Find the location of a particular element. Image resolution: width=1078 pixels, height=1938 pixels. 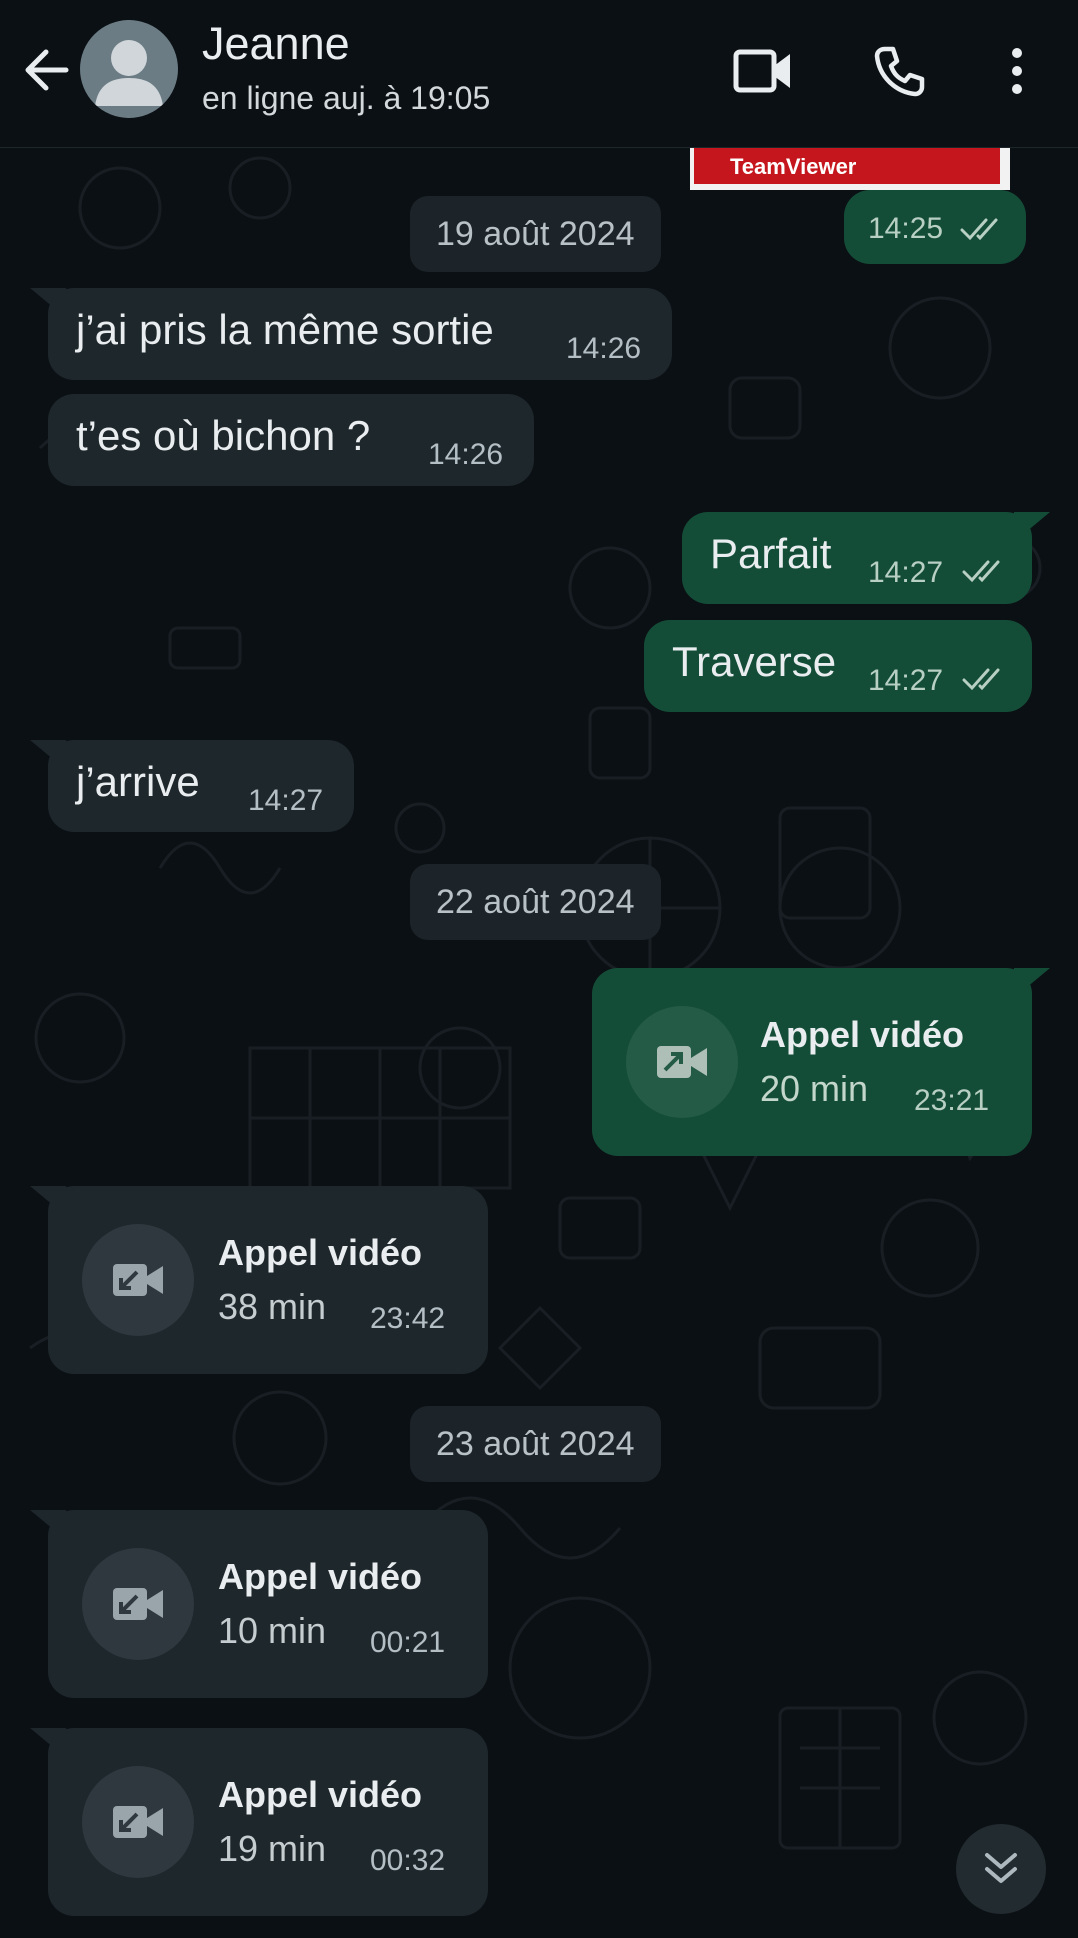

phone-icon is located at coordinates (899, 71).